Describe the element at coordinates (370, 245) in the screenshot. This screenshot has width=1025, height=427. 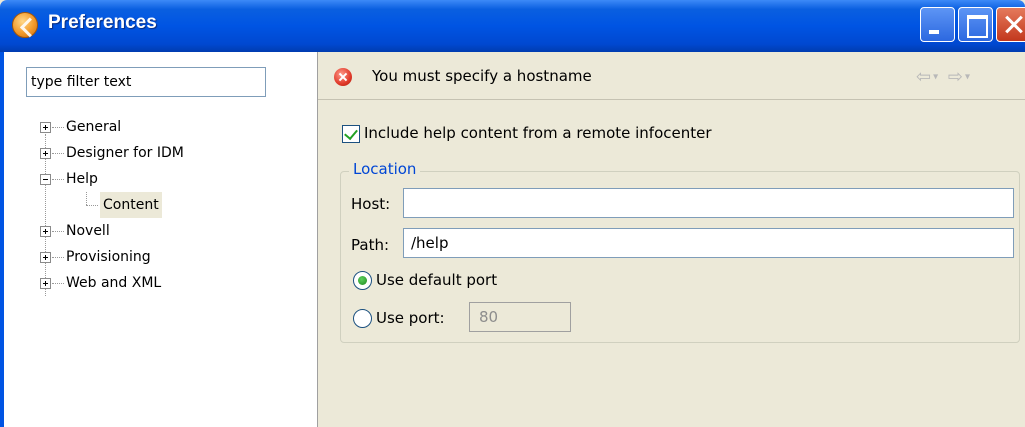
I see `path-label: Path:` at that location.